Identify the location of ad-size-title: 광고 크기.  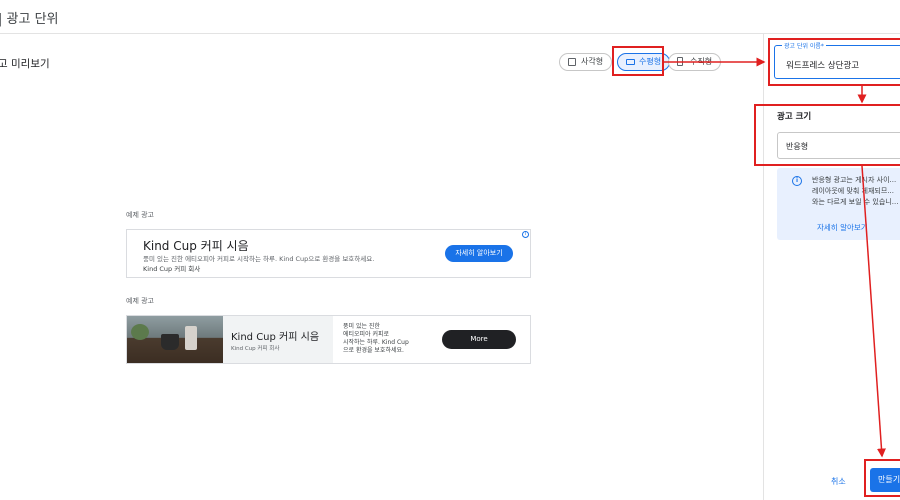
(794, 117).